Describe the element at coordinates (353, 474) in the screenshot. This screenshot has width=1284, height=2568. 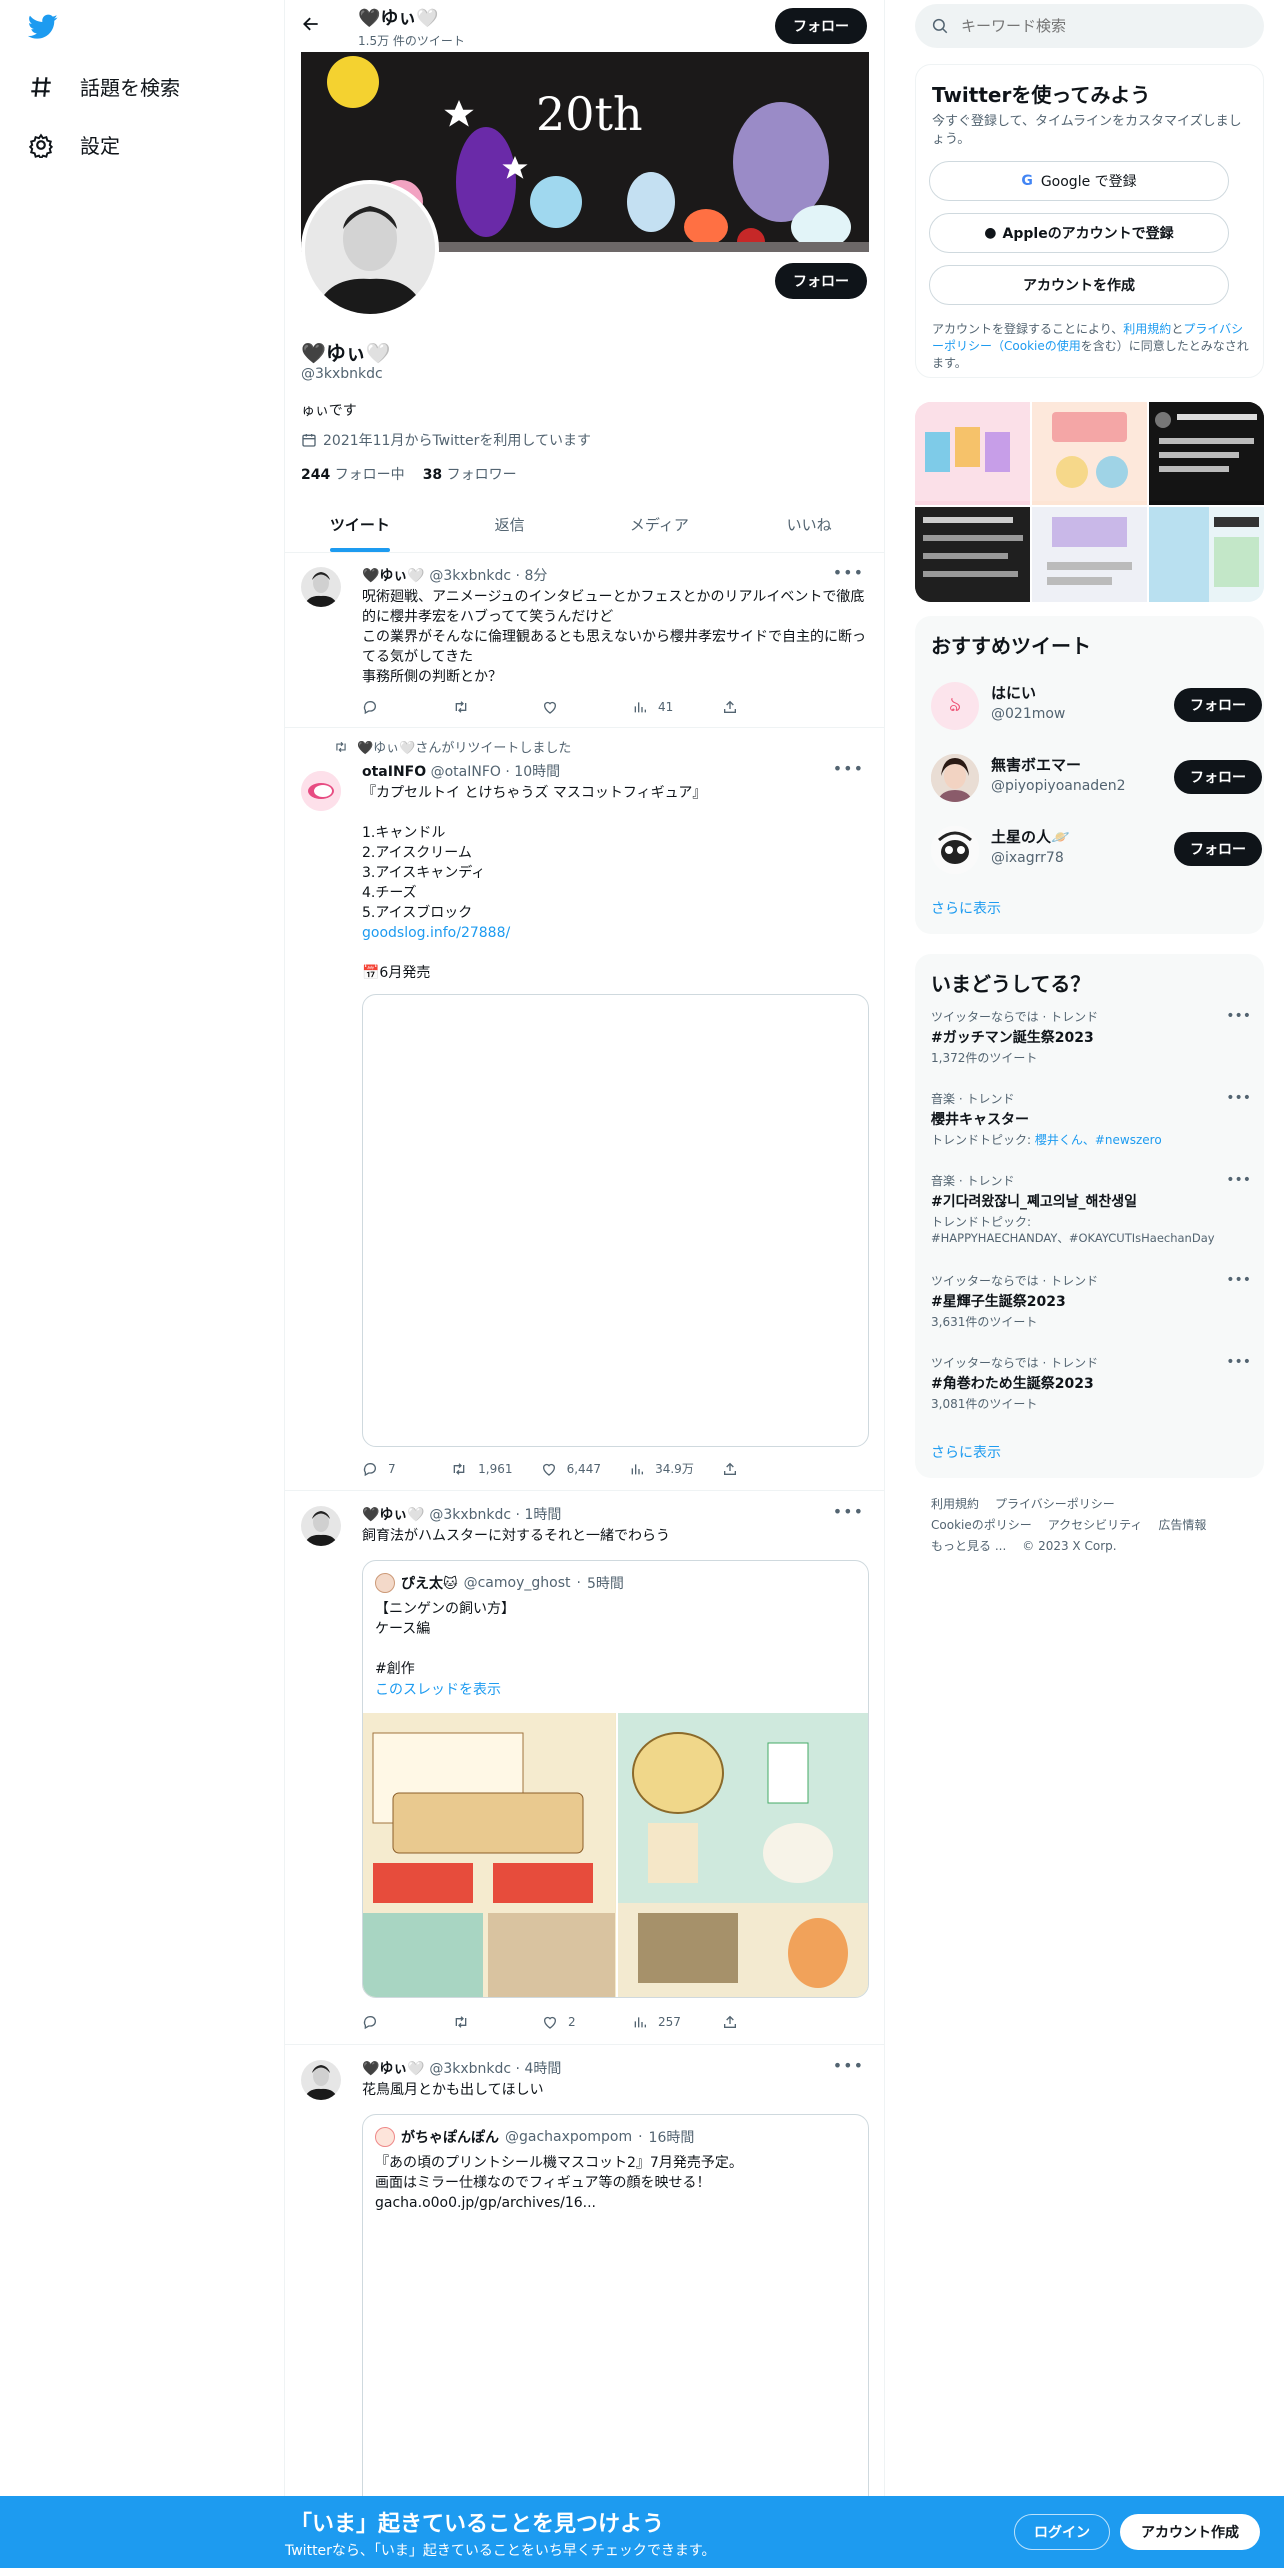
I see `following-link: 244 フォロー中` at that location.